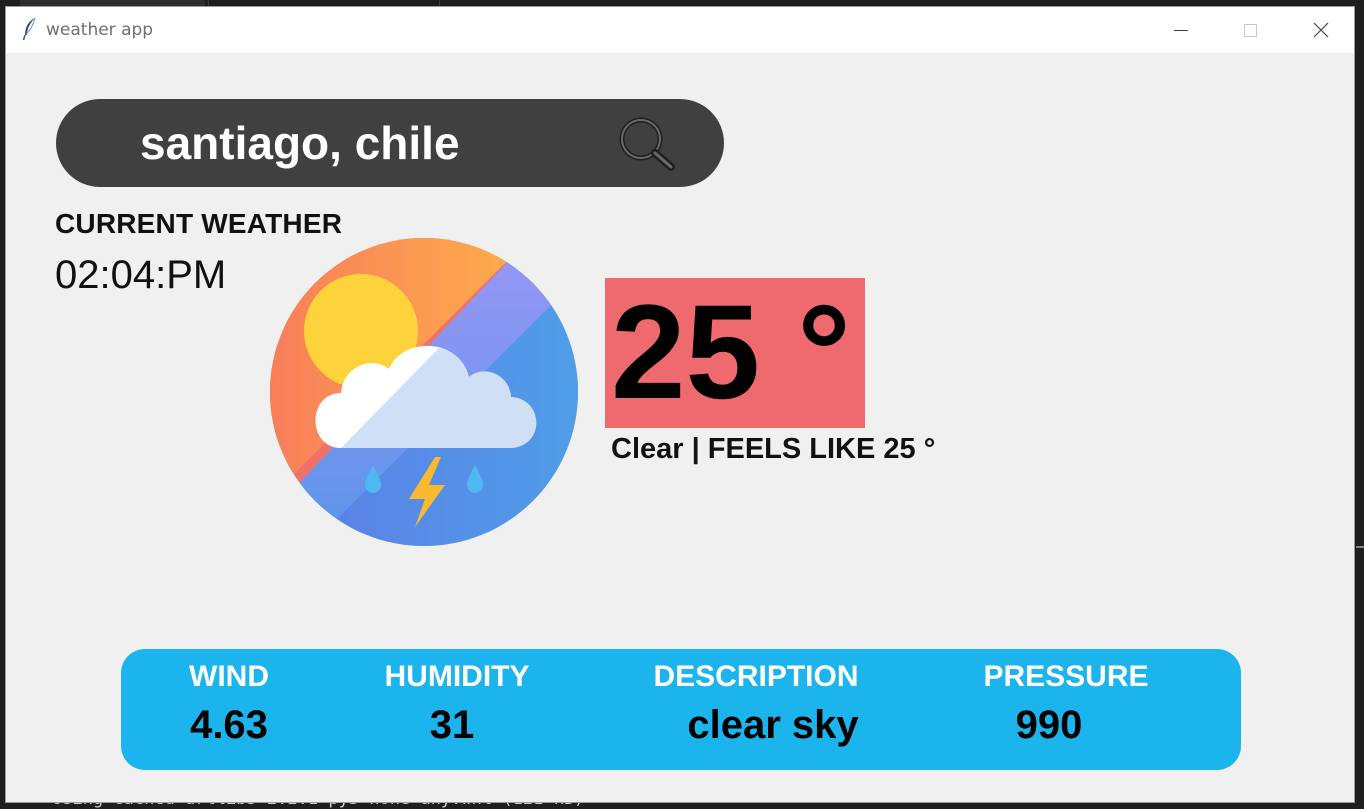 This screenshot has height=809, width=1364. Describe the element at coordinates (452, 725) in the screenshot. I see `stat-value-humidity: 31` at that location.